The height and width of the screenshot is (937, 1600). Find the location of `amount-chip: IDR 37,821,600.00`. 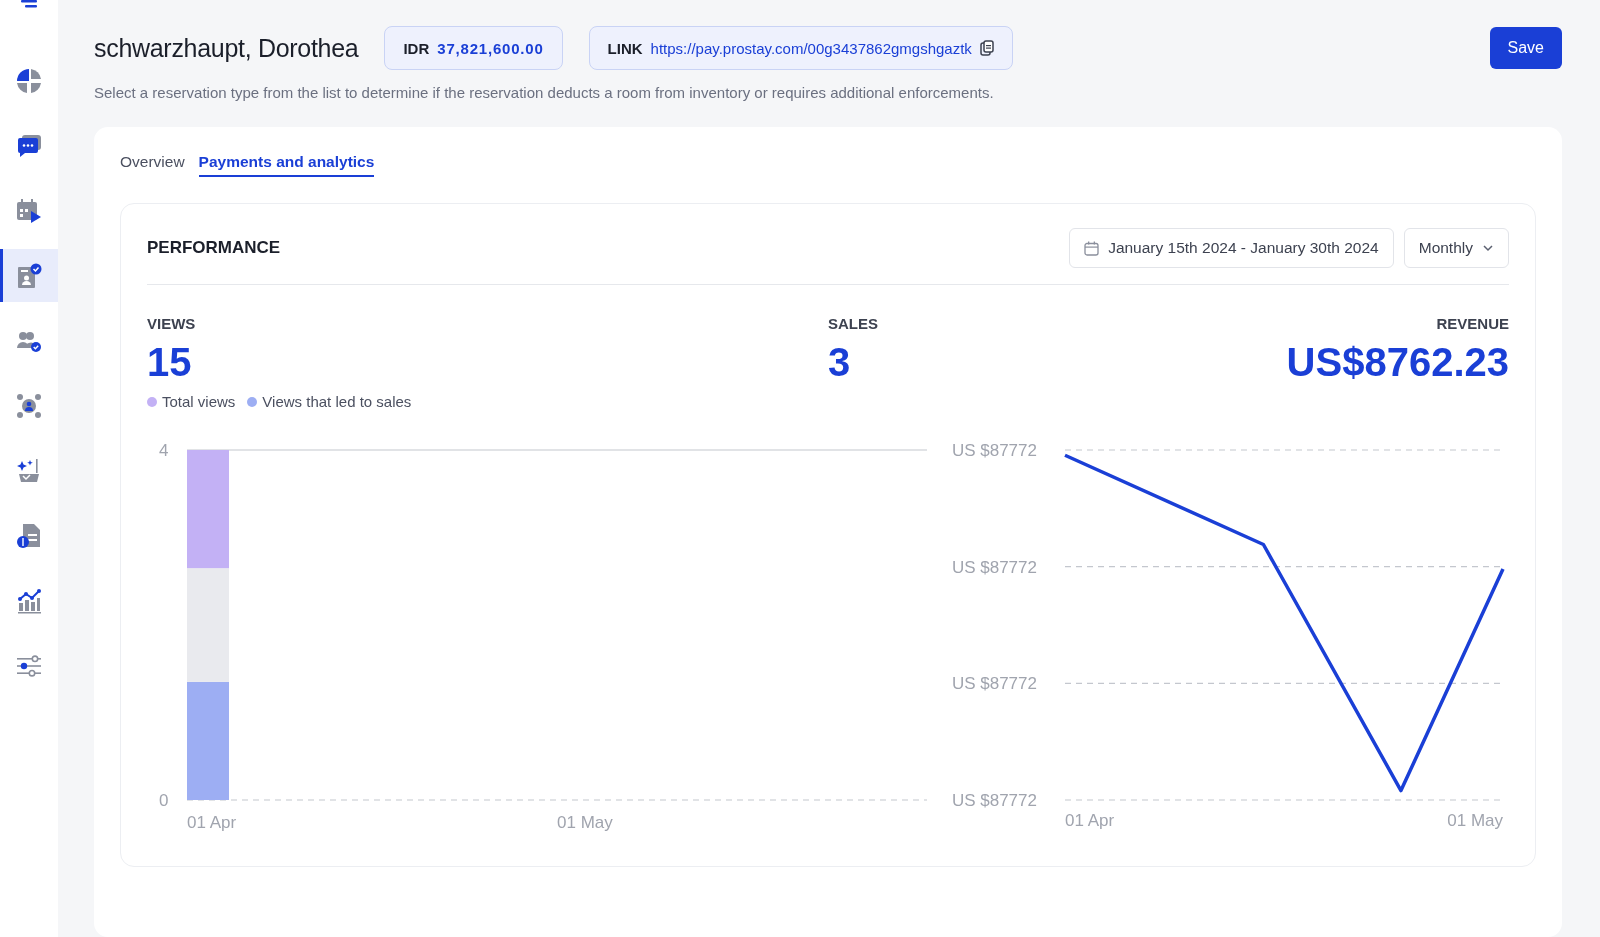

amount-chip: IDR 37,821,600.00 is located at coordinates (473, 48).